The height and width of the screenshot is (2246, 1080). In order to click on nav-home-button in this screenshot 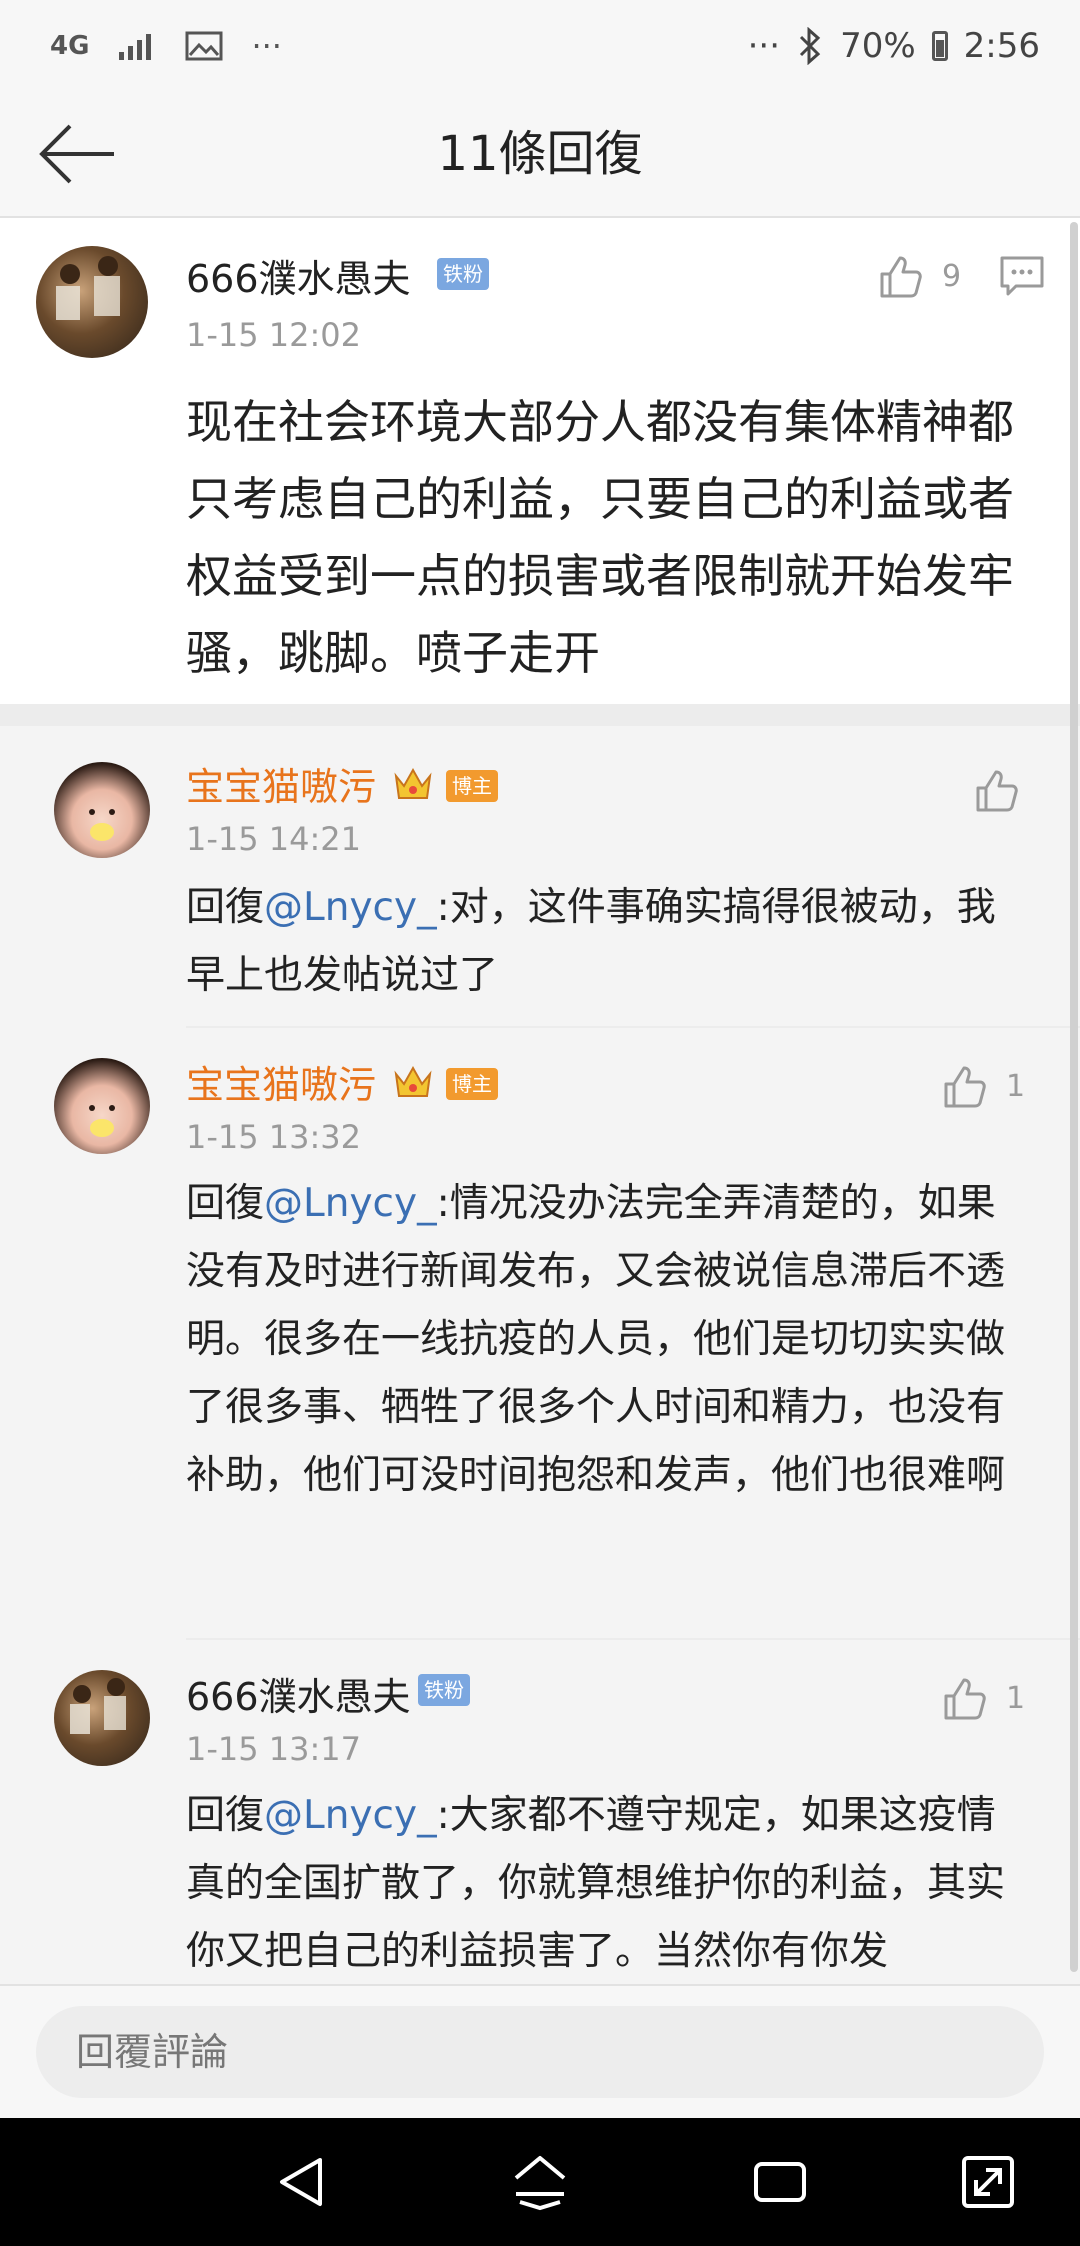, I will do `click(540, 2182)`.